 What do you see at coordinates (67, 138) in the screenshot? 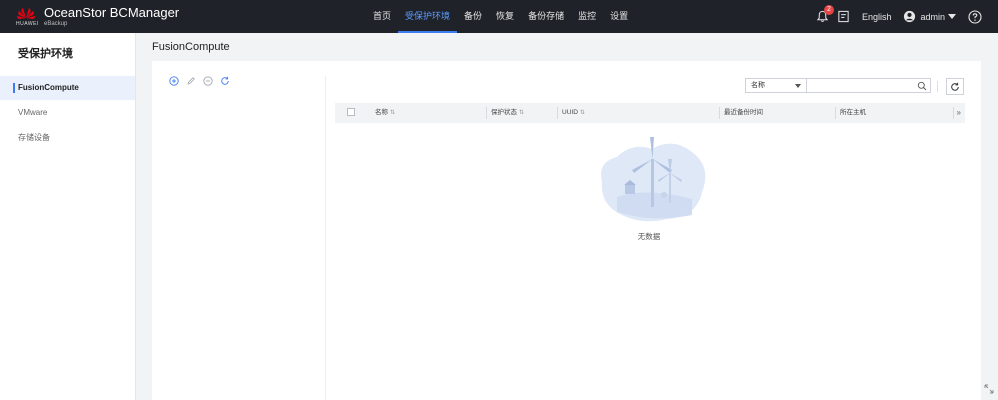
I see `sidebar-item-storage-device: 存储设备` at bounding box center [67, 138].